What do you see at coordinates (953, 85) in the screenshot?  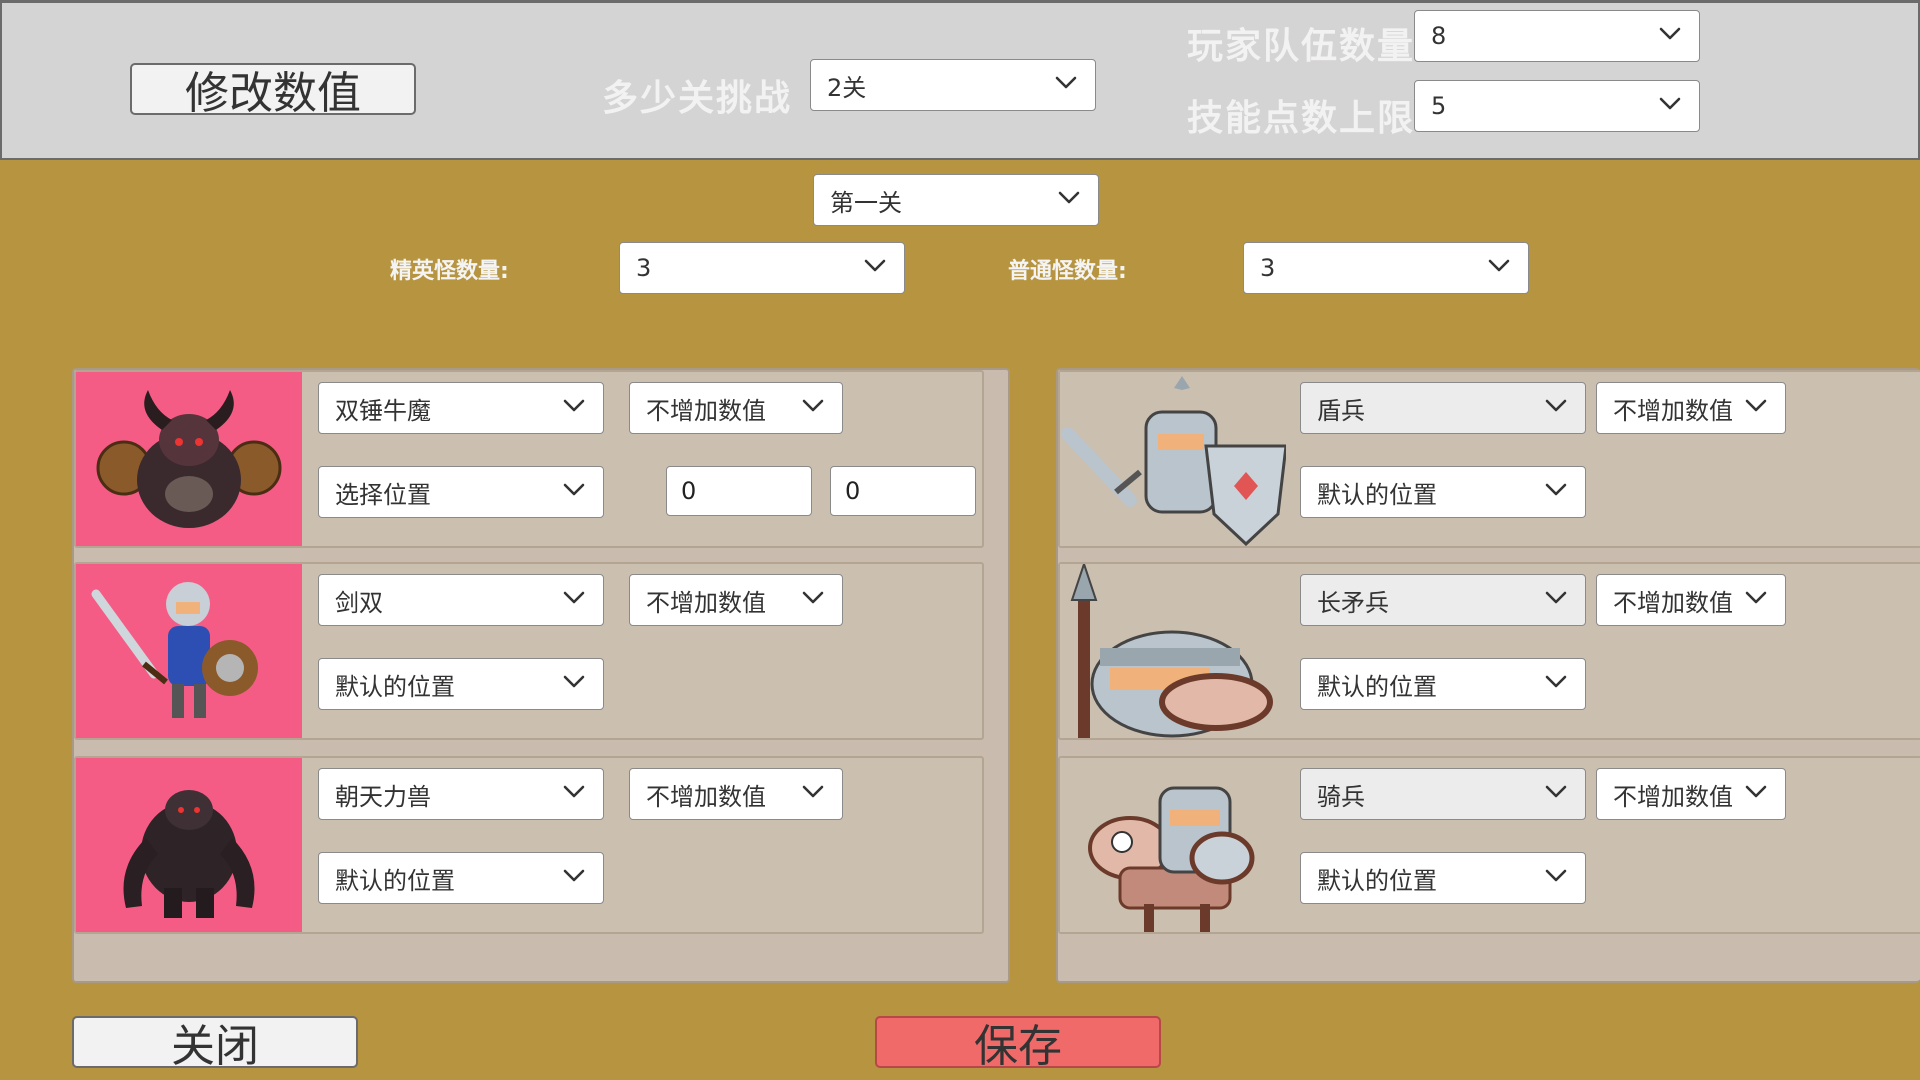 I see `stages-select: 2关` at bounding box center [953, 85].